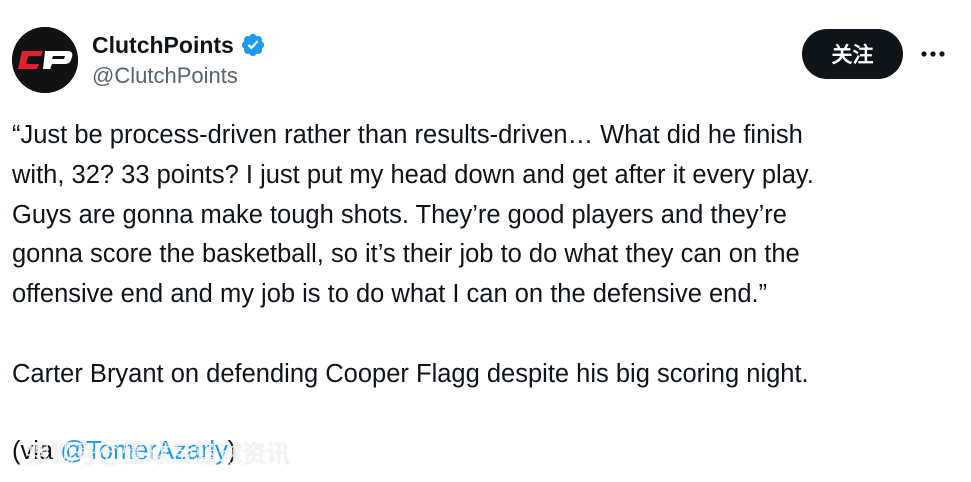 The image size is (971, 482). I want to click on author-name-row: ClutchPoints, so click(179, 45).